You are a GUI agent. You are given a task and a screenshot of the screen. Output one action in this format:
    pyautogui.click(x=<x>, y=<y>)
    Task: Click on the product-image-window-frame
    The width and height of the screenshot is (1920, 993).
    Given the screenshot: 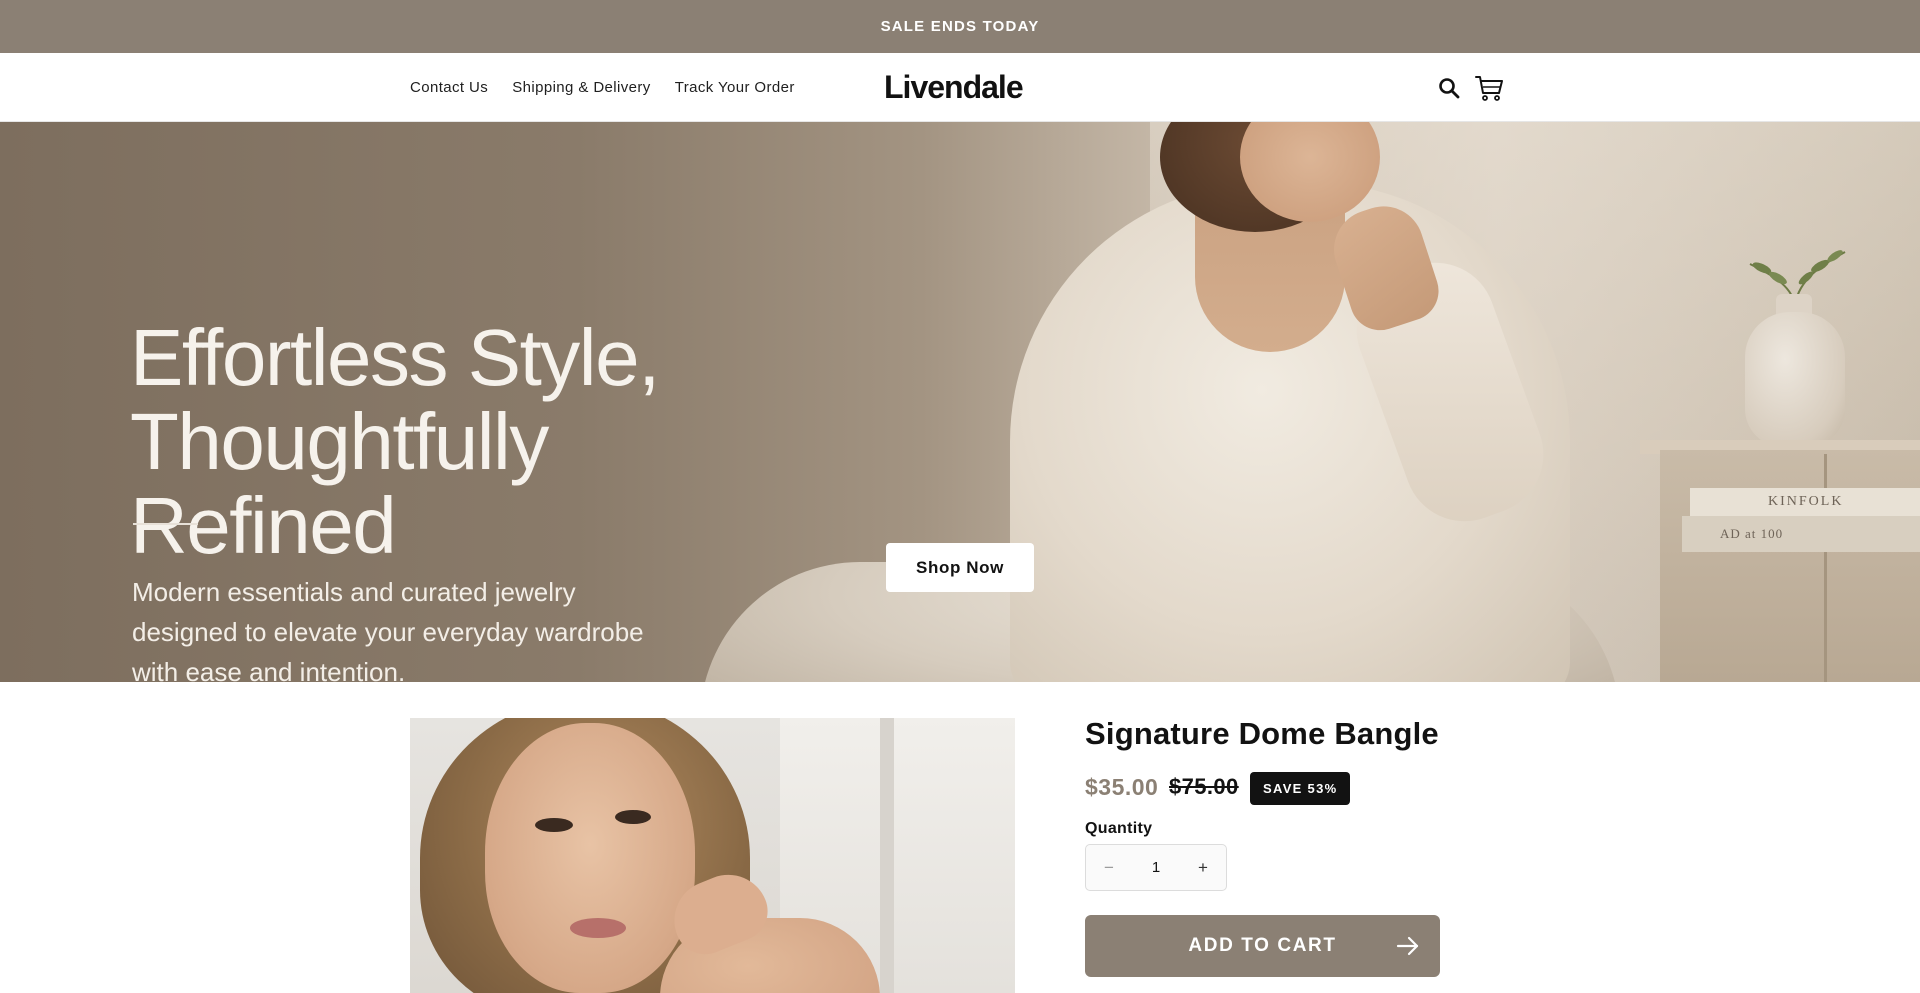 What is the action you would take?
    pyautogui.click(x=887, y=855)
    